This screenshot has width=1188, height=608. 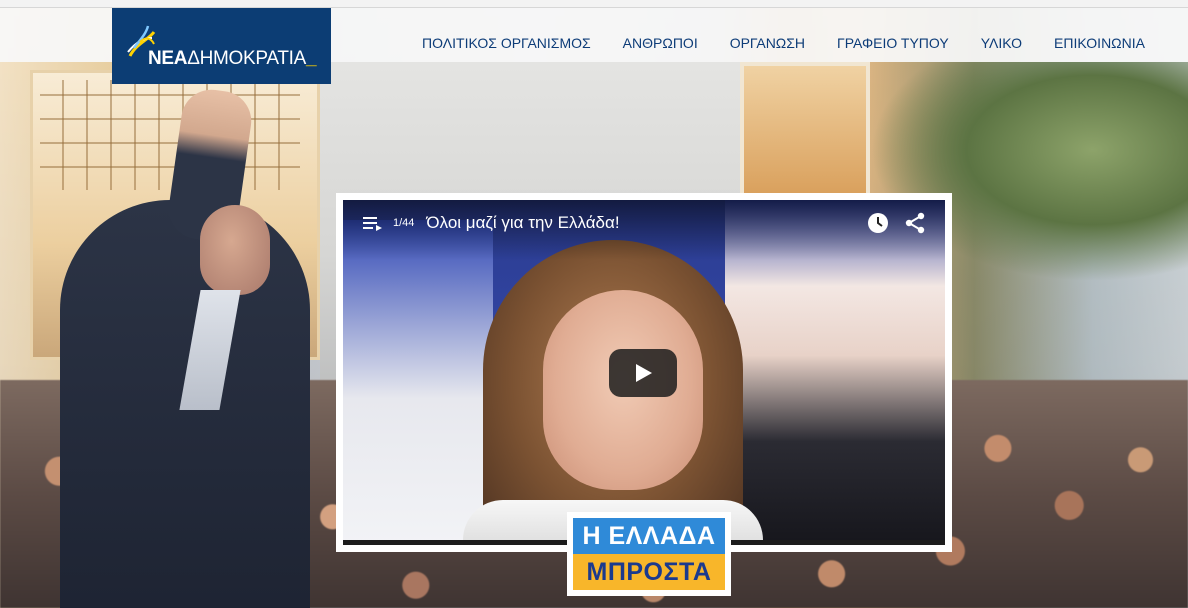 What do you see at coordinates (235, 250) in the screenshot?
I see `hero-man-head` at bounding box center [235, 250].